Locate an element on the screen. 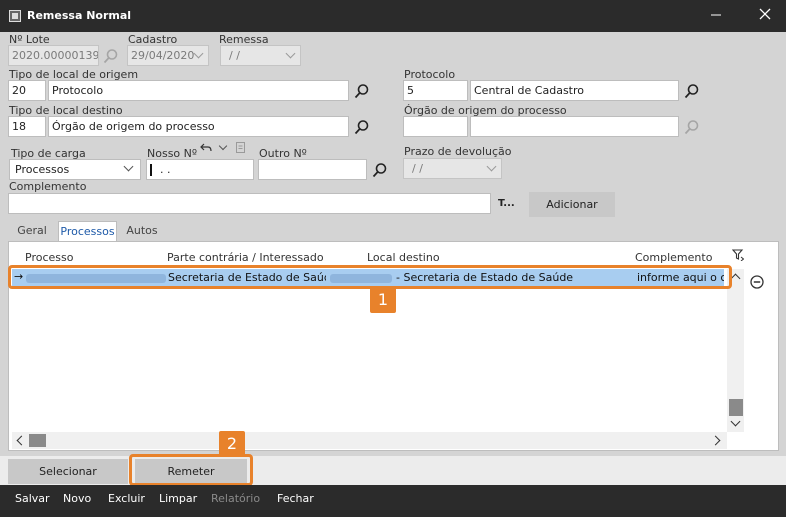 This screenshot has width=786, height=517. orgao-name-input is located at coordinates (574, 126).